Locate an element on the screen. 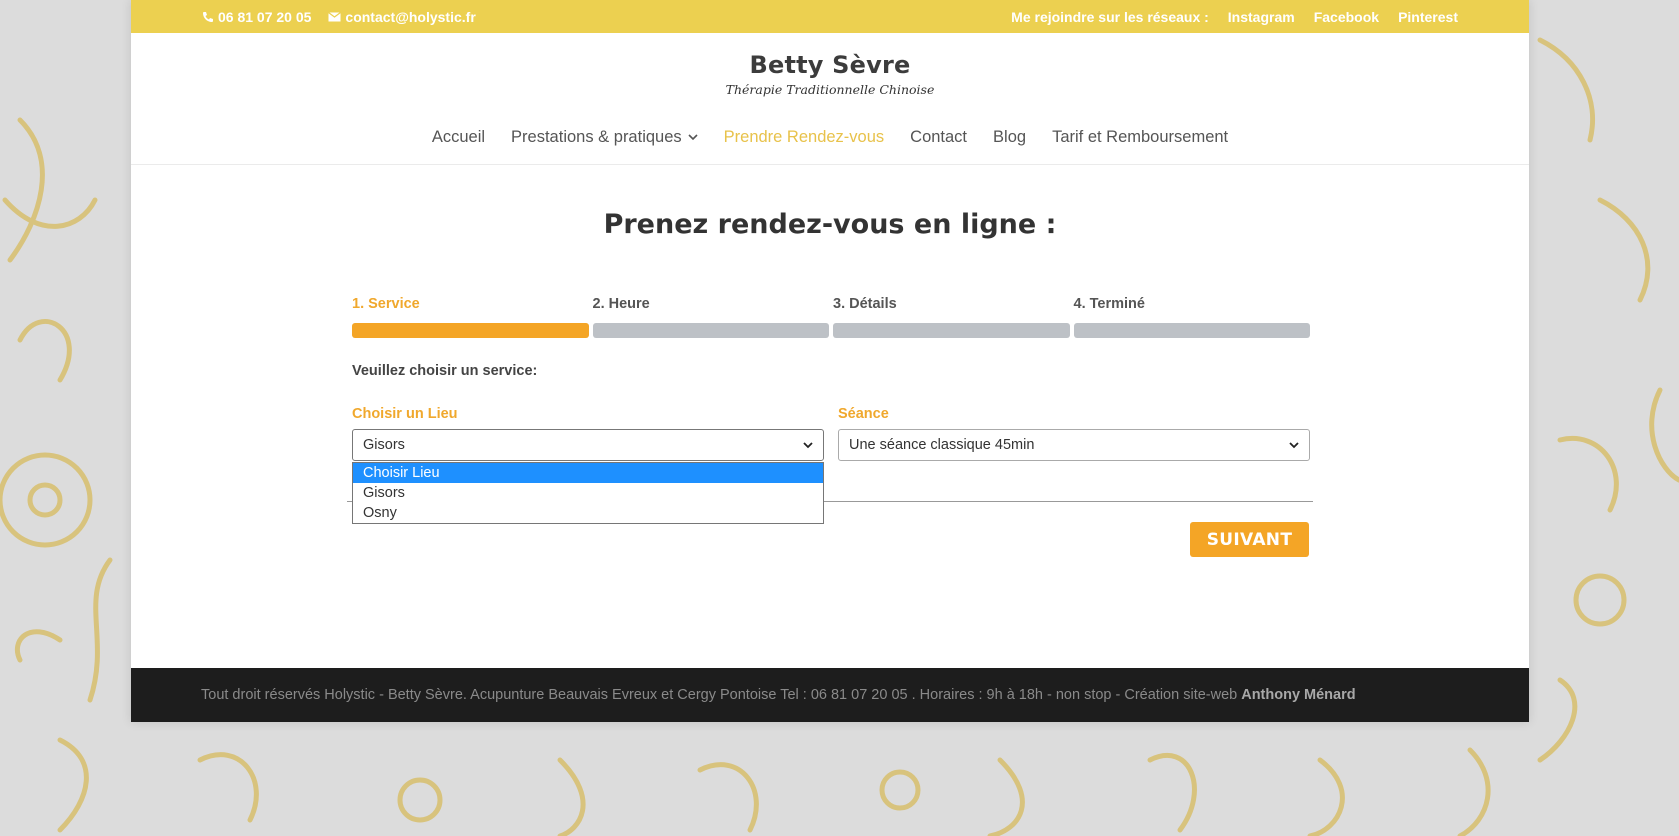 This screenshot has height=836, width=1679. dropdown-option: Gisors is located at coordinates (588, 493).